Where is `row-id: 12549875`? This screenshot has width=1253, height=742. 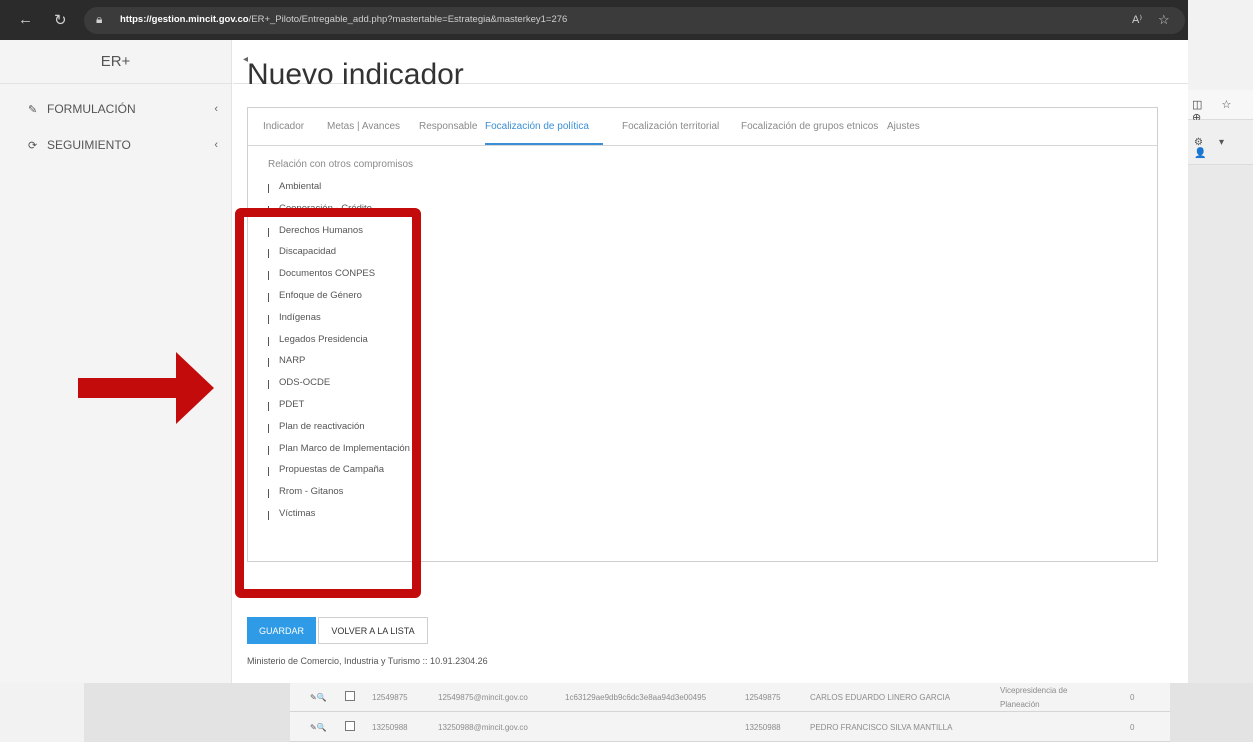
row-id: 12549875 is located at coordinates (390, 697).